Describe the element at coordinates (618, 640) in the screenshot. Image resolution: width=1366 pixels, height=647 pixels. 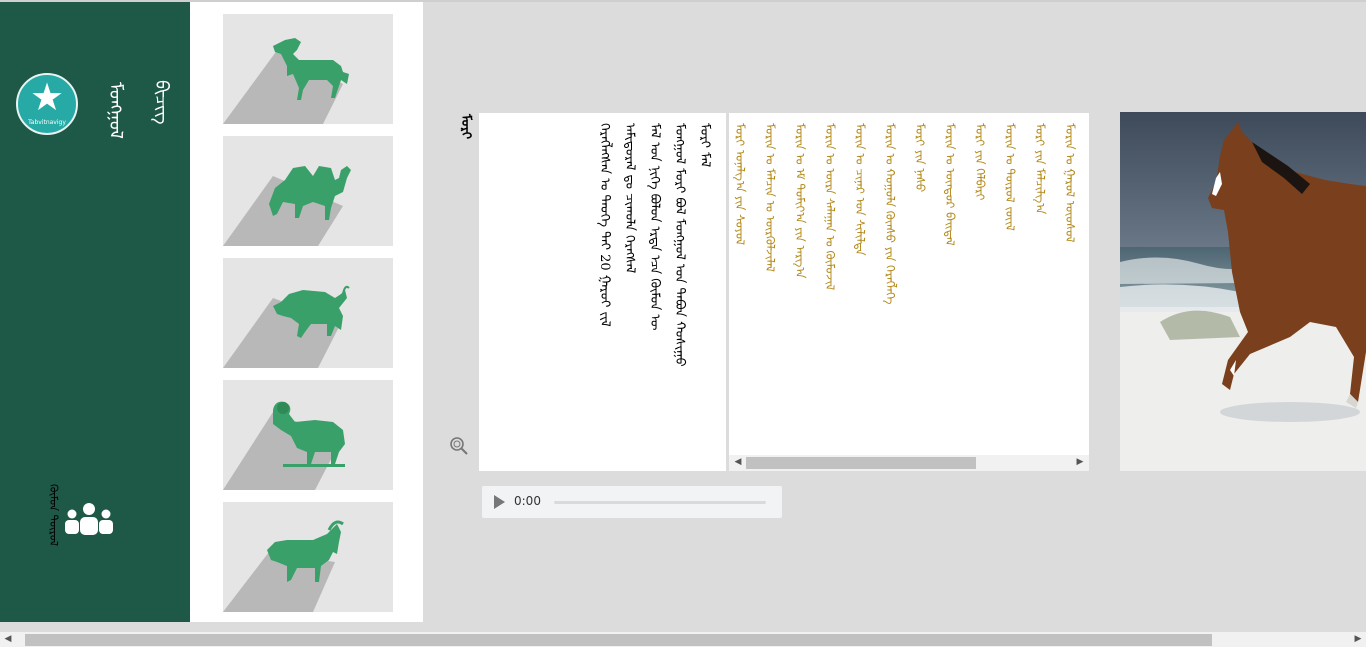
I see `page-scrollbar-thumb` at that location.